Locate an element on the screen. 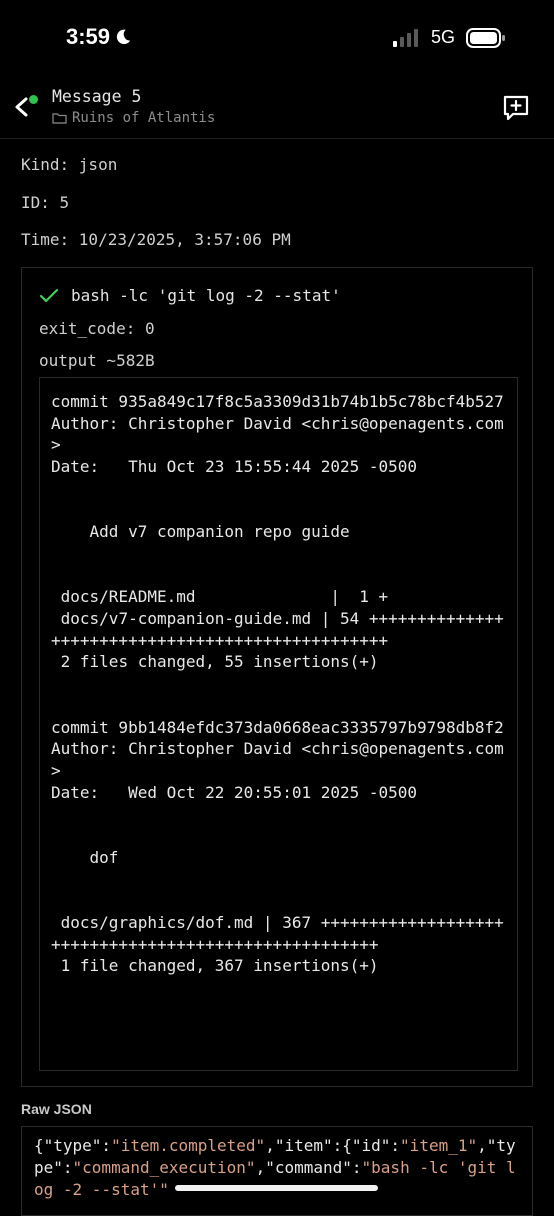  project-subtitle: Ruins of Atlantis is located at coordinates (133, 118).